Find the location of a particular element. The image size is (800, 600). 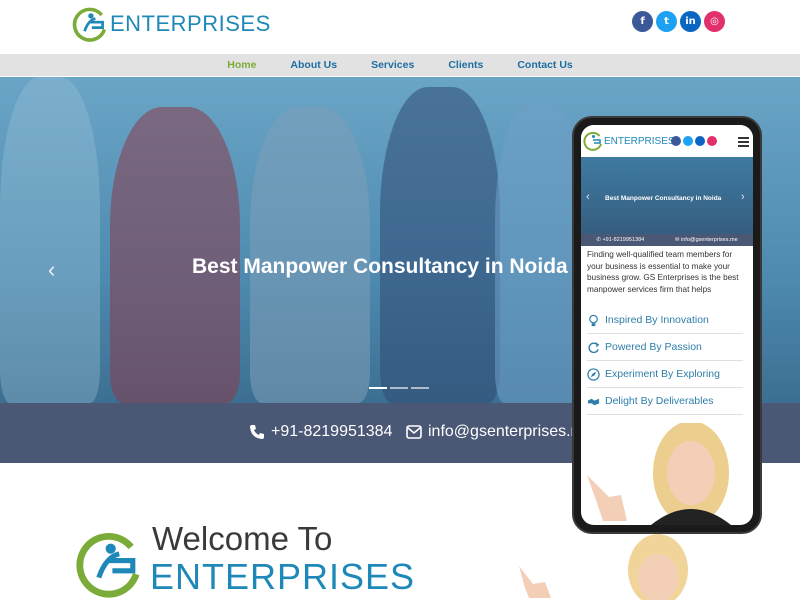

mobile-next-arrow: › is located at coordinates (743, 197).